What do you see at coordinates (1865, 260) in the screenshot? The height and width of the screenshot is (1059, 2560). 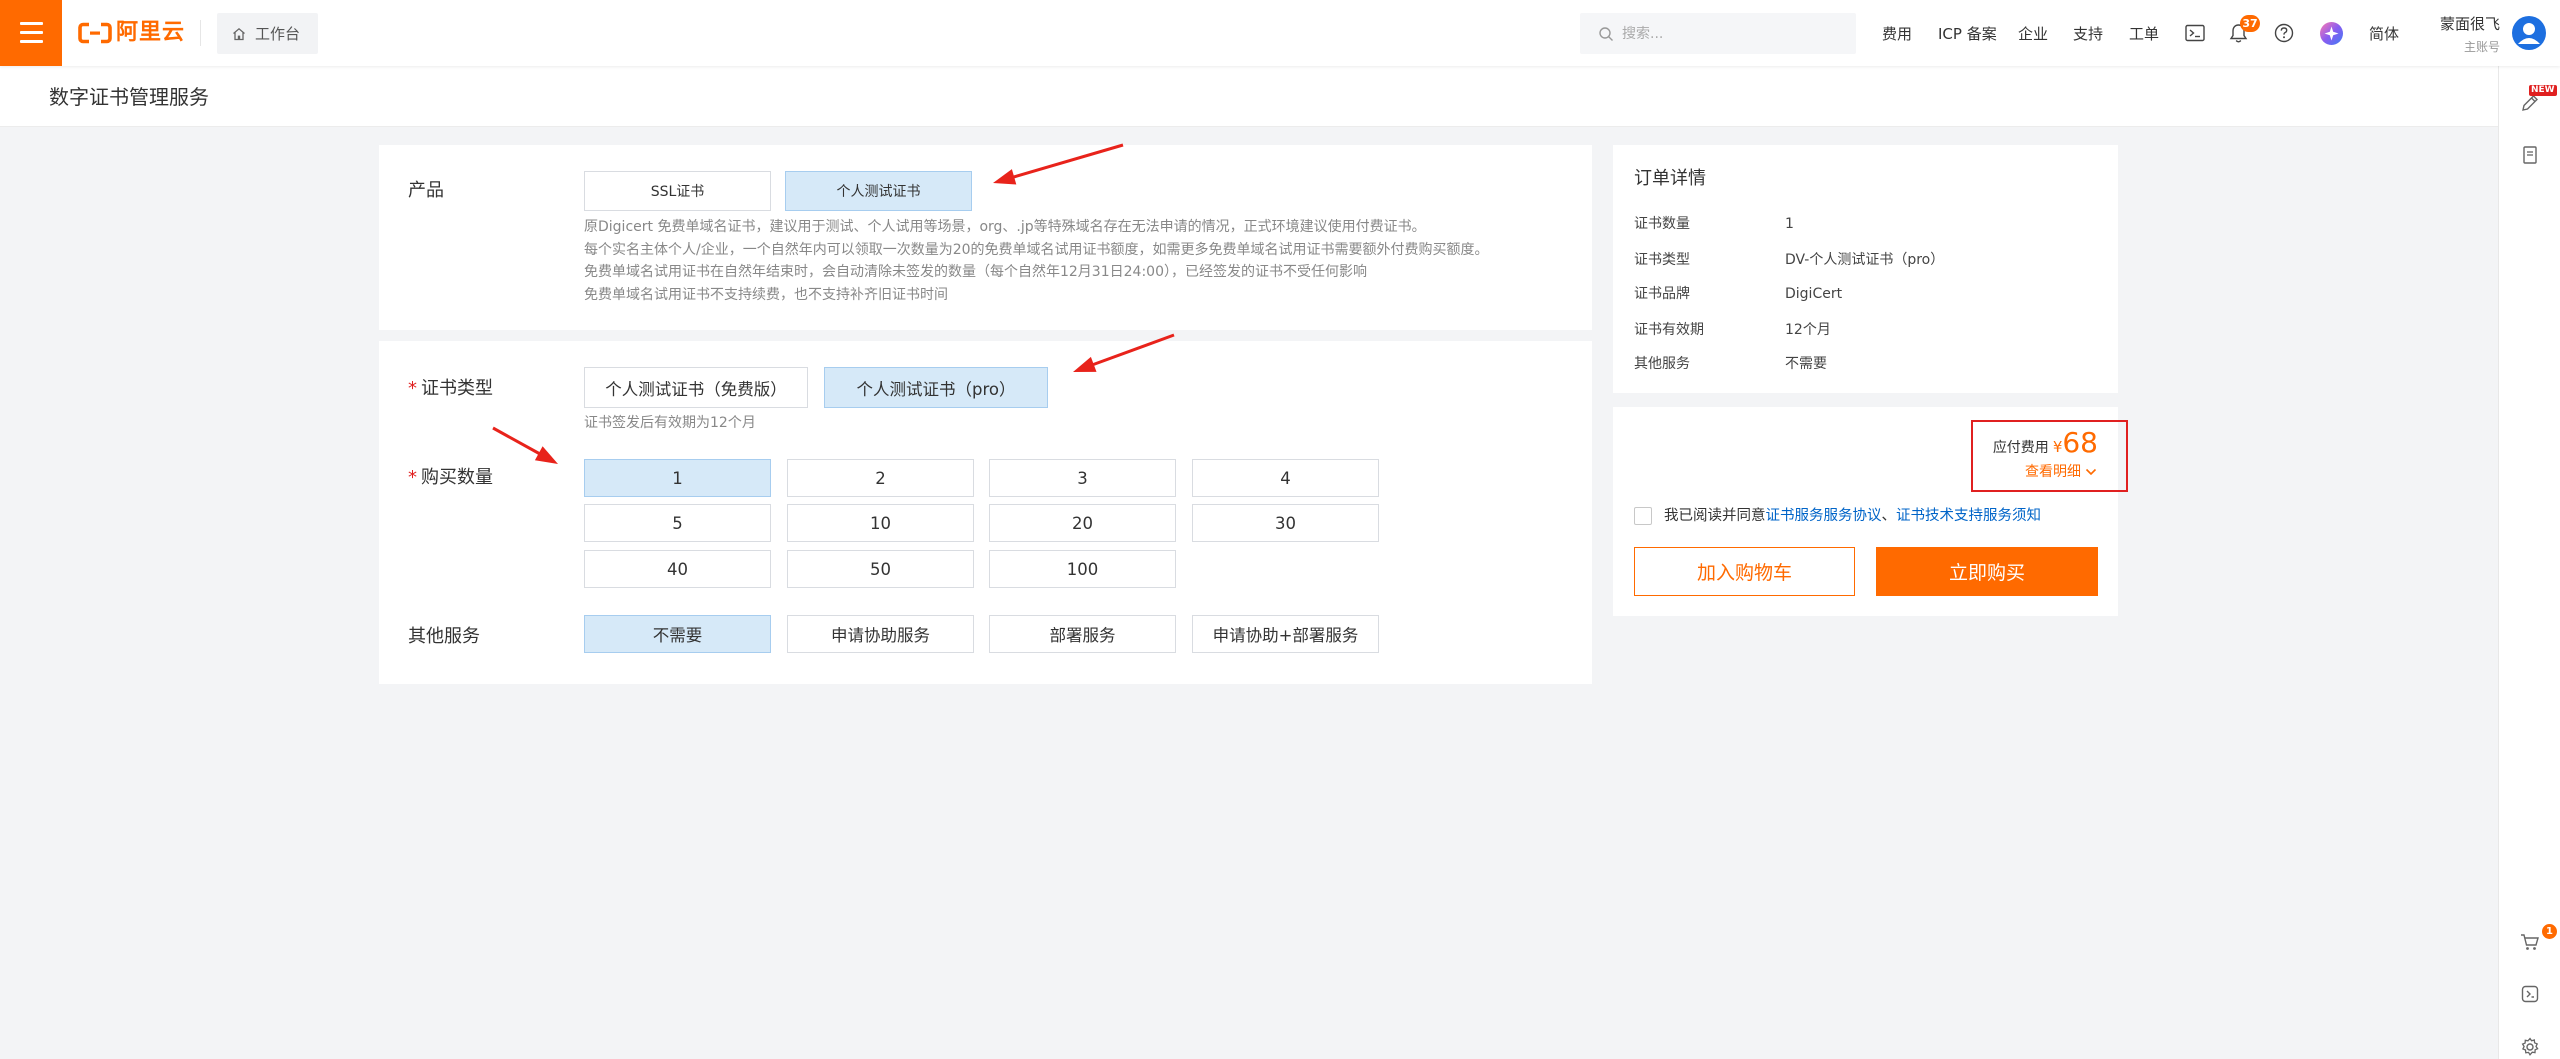 I see `order-row-value: DV-个人测试证书（pro）` at bounding box center [1865, 260].